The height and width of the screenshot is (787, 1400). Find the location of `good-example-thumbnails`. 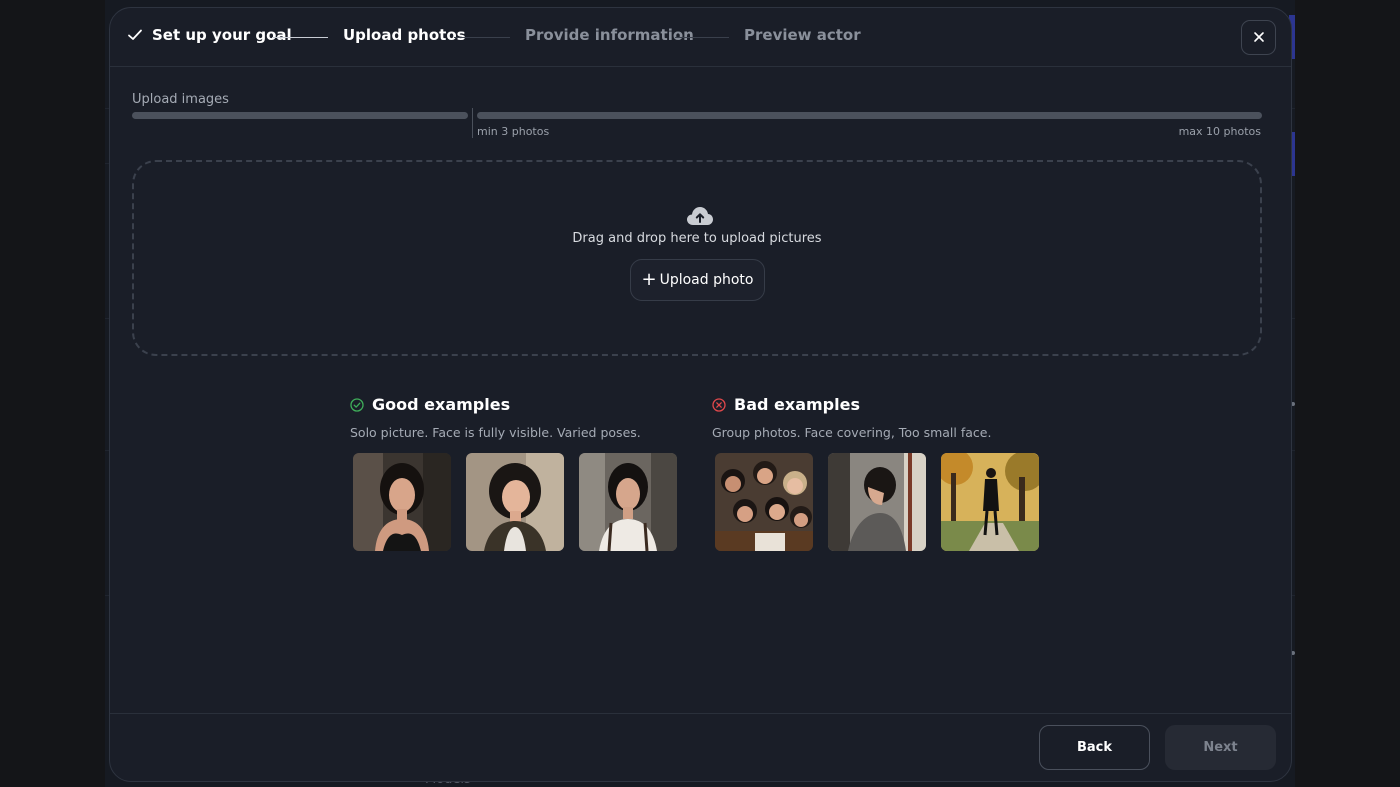

good-example-thumbnails is located at coordinates (518, 503).